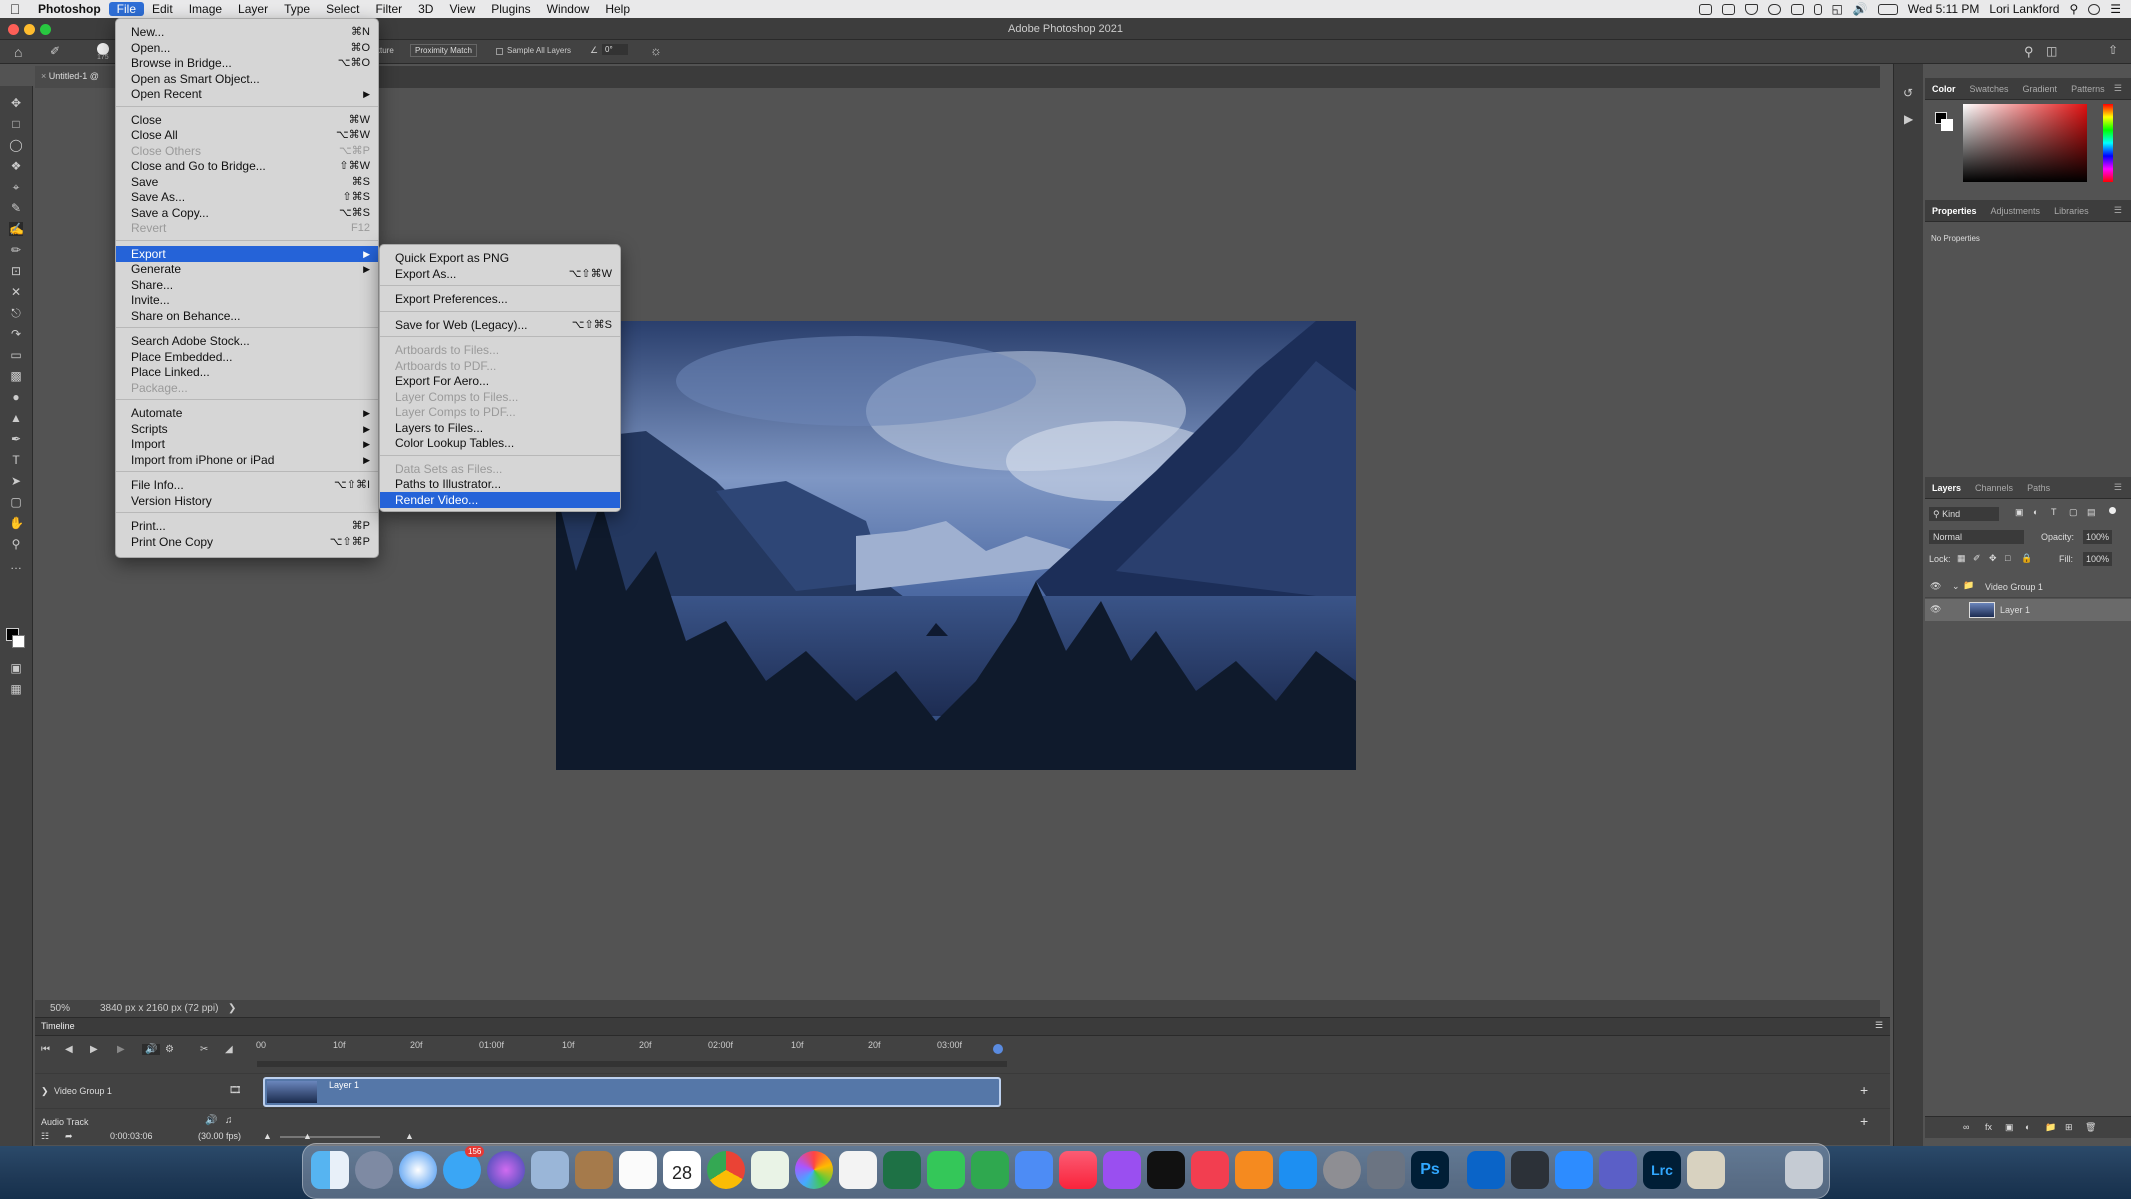  I want to click on zoom-icon, so click(1574, 1170).